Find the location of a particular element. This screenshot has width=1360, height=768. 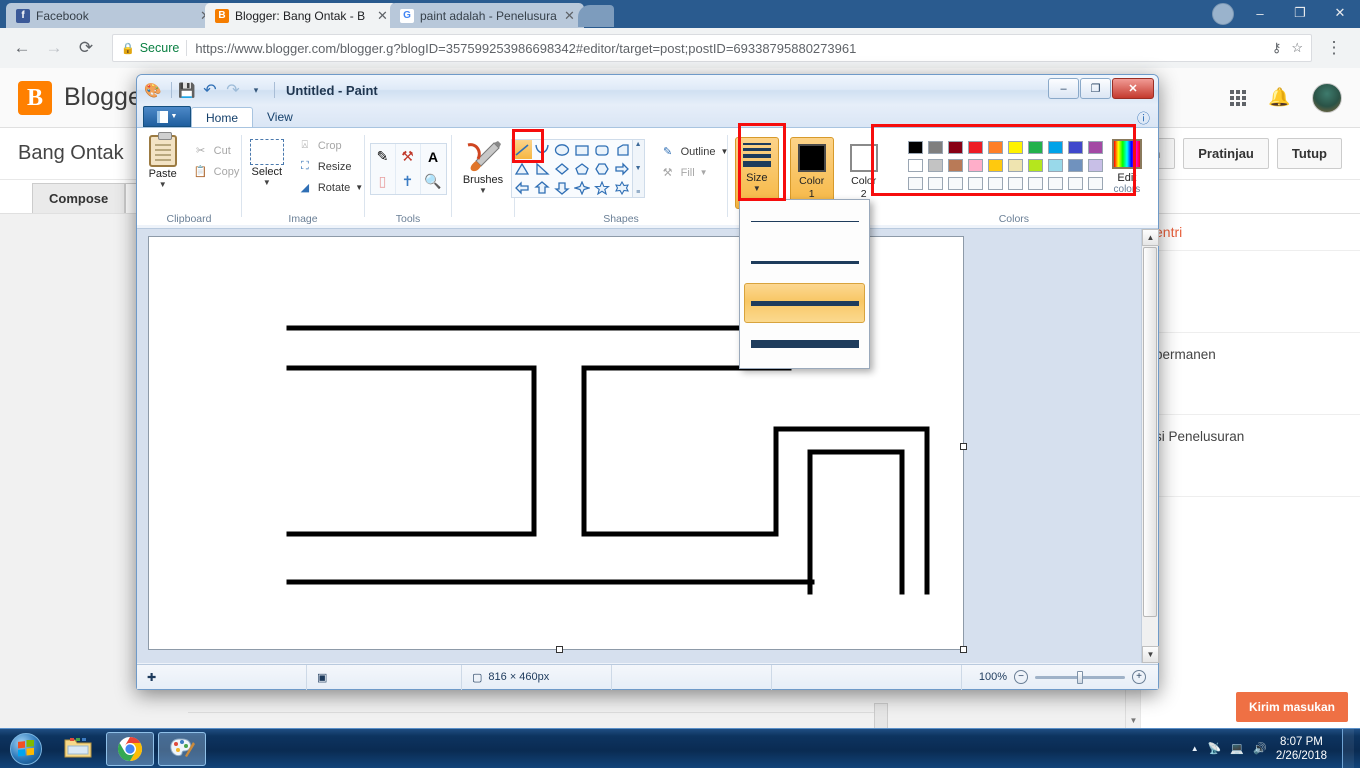

editor-horizontal-scroll is located at coordinates (538, 716).